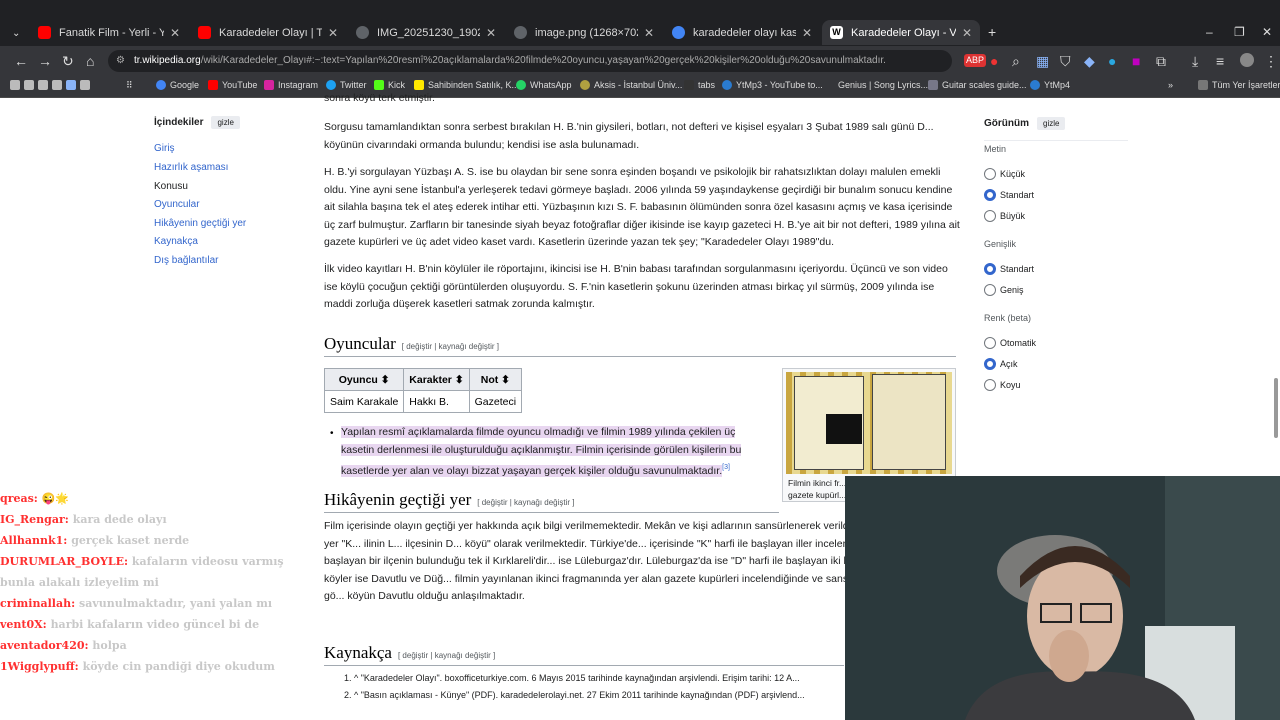 The image size is (1280, 720). Describe the element at coordinates (742, 32) in the screenshot. I see `tab-5: karadedeler olayı kasetler gerçe ✕` at that location.